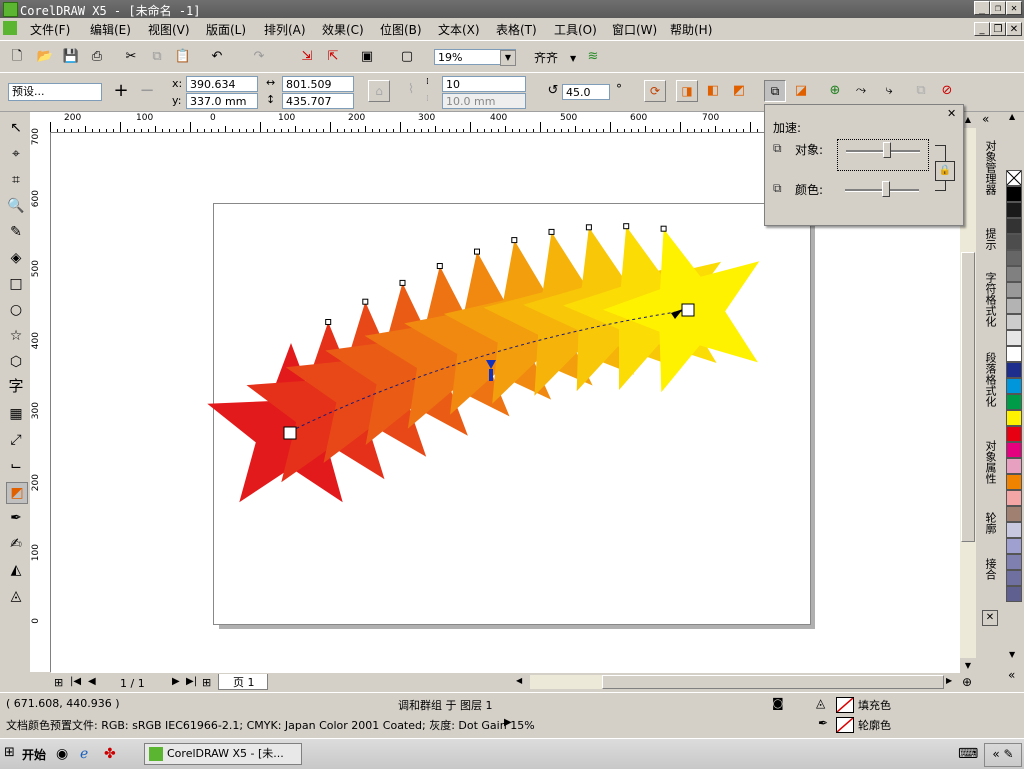 This screenshot has height=769, width=1024. Describe the element at coordinates (968, 666) in the screenshot. I see `scroll-down-icon: ▼` at that location.